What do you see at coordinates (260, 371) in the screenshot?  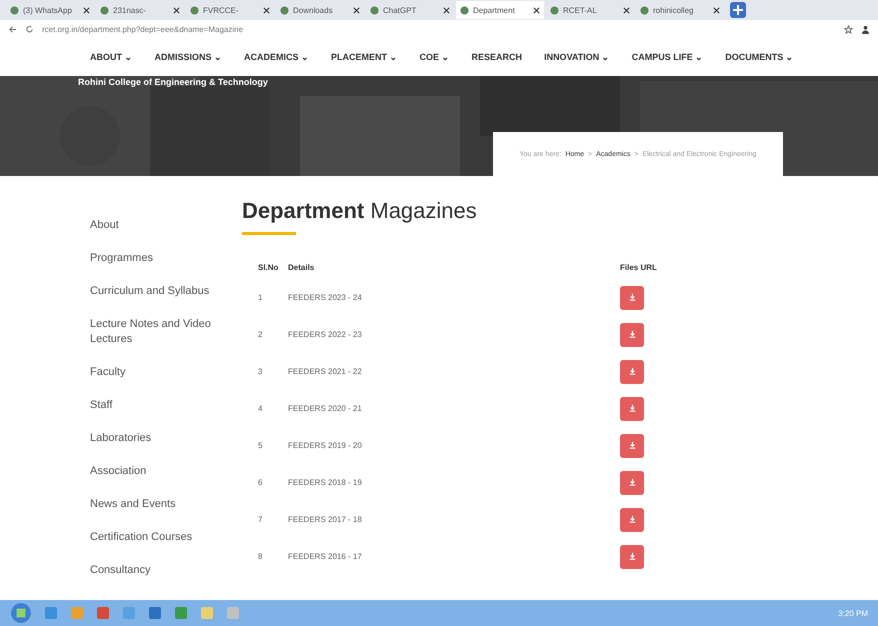 I see `table-cell-text: 3` at bounding box center [260, 371].